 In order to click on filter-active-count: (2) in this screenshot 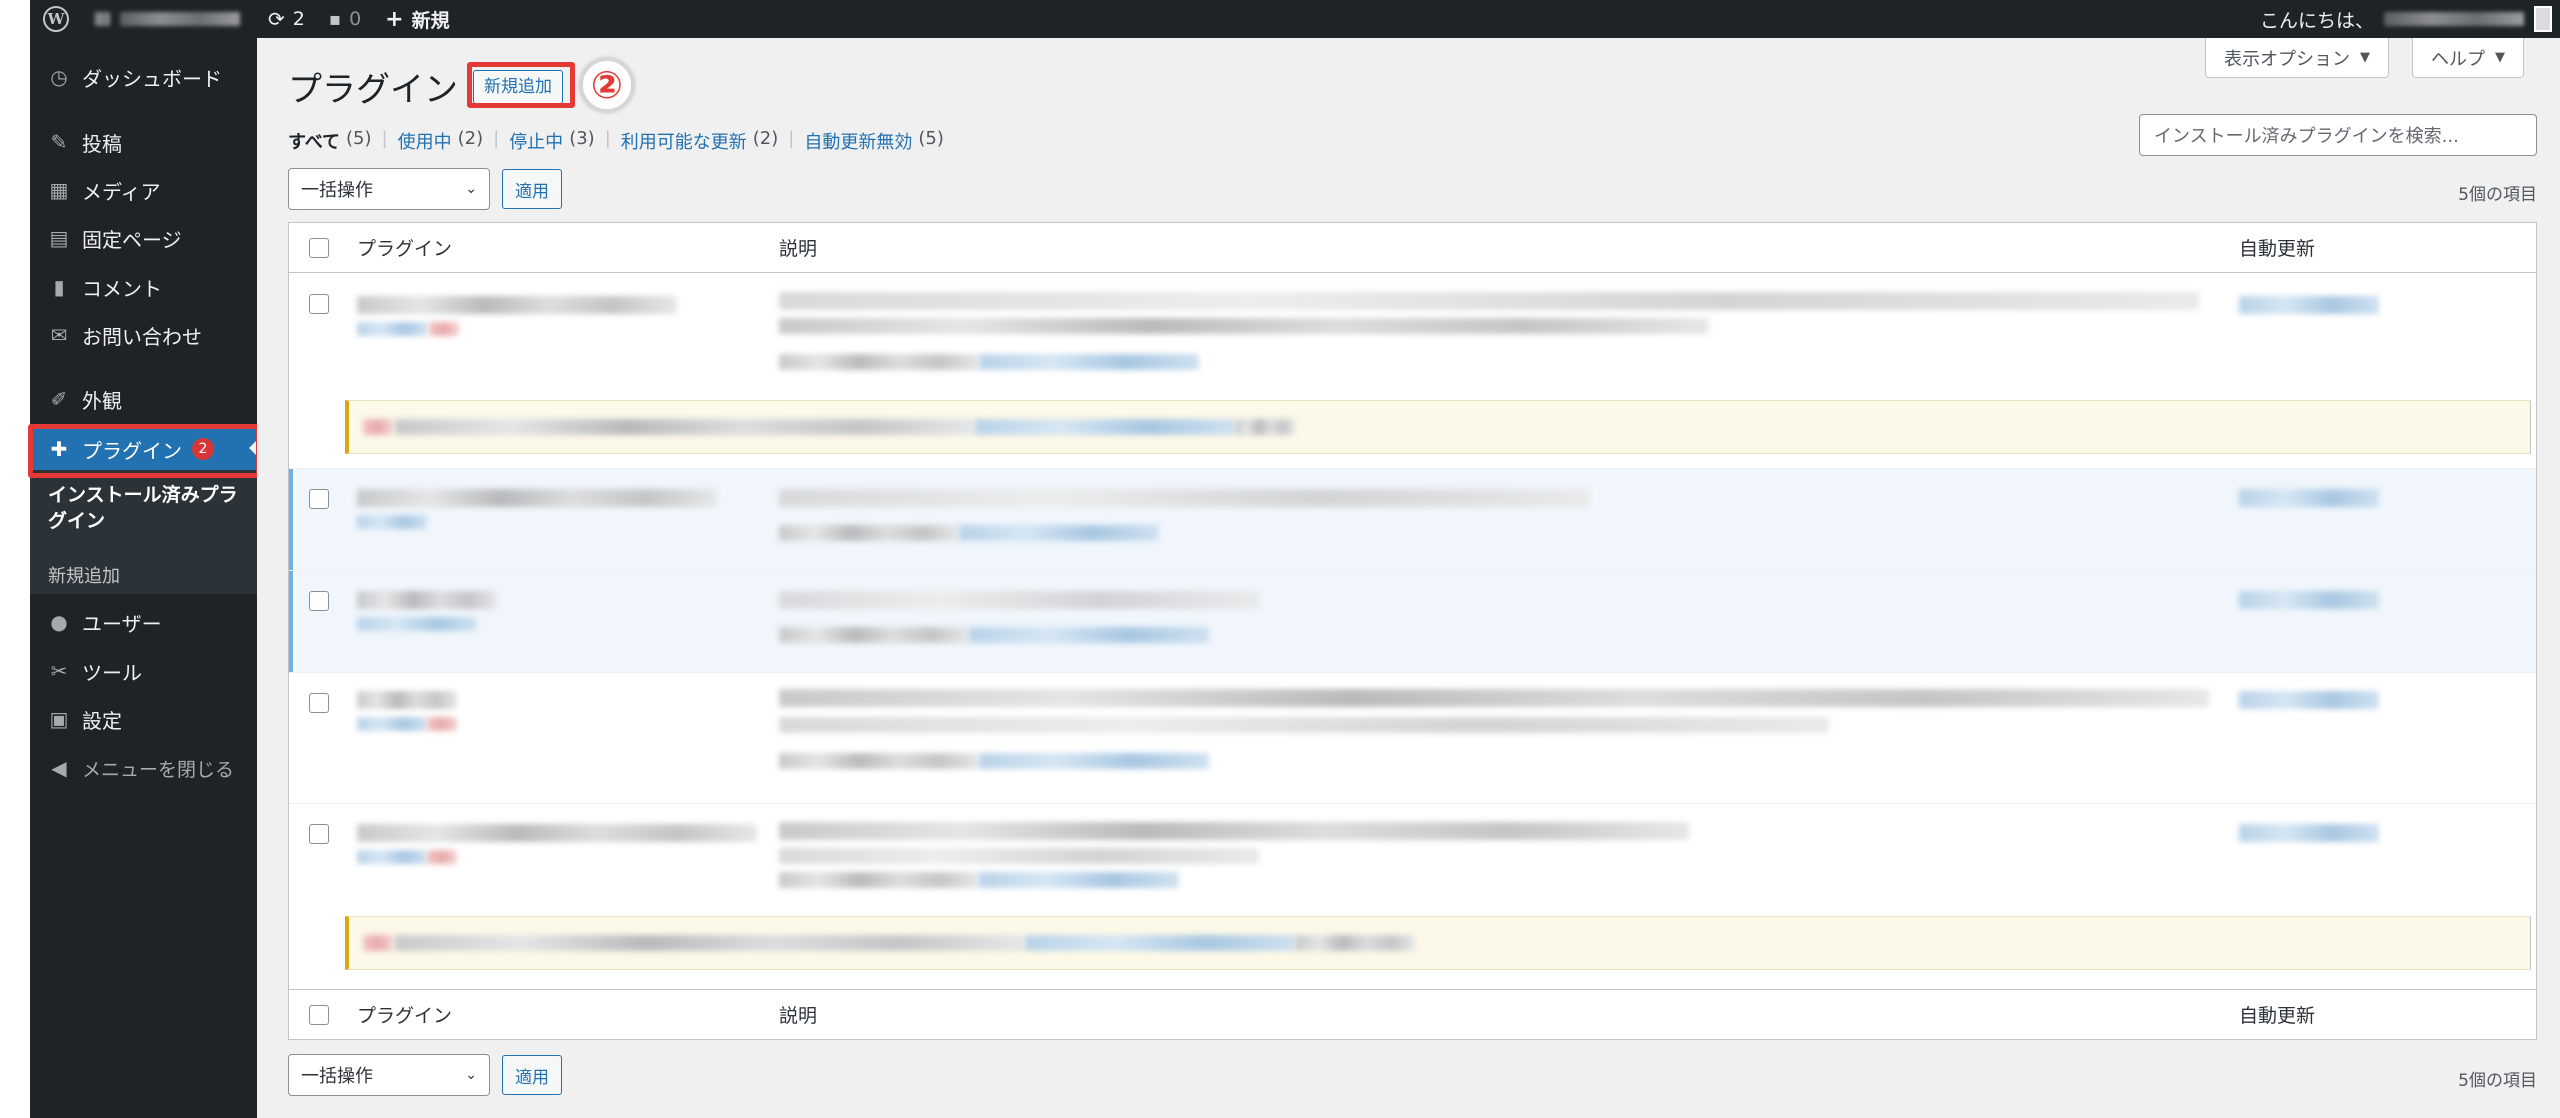, I will do `click(470, 138)`.